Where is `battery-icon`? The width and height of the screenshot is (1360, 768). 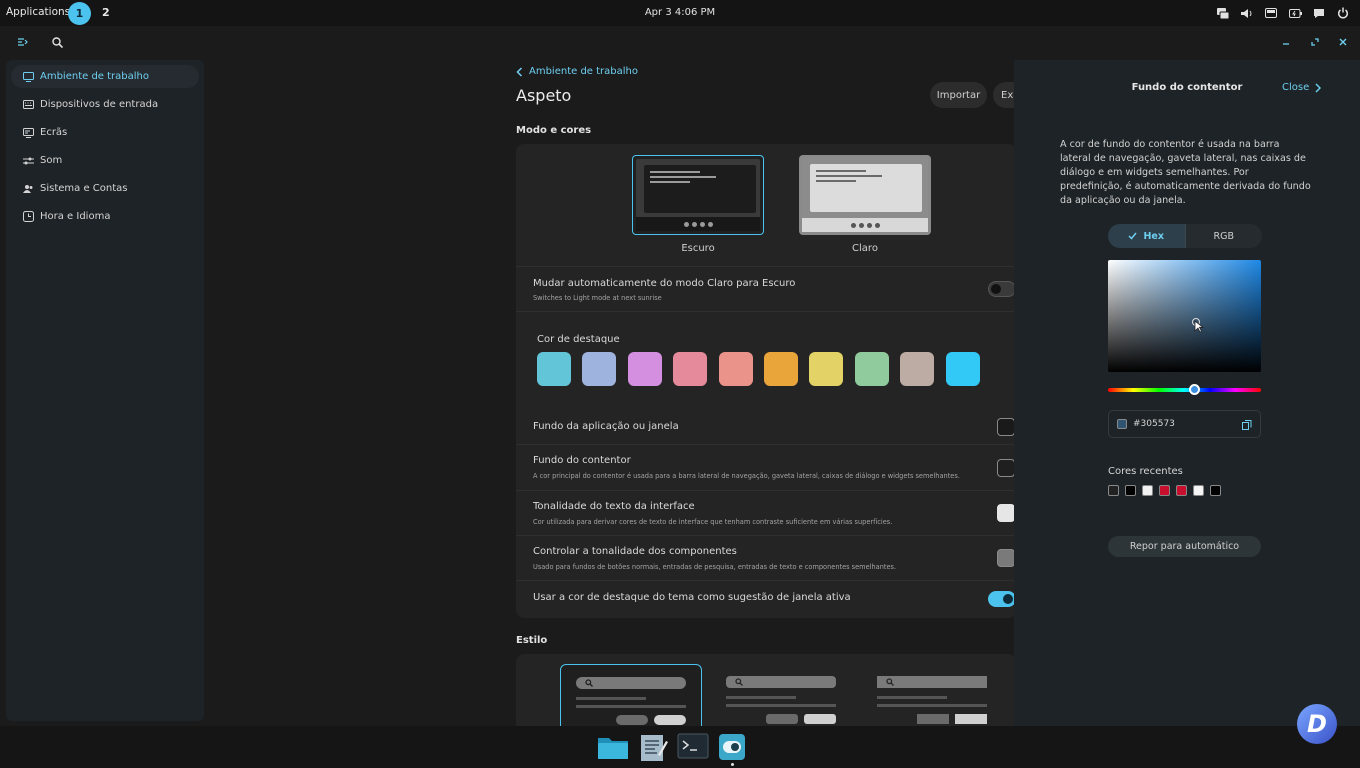 battery-icon is located at coordinates (1295, 13).